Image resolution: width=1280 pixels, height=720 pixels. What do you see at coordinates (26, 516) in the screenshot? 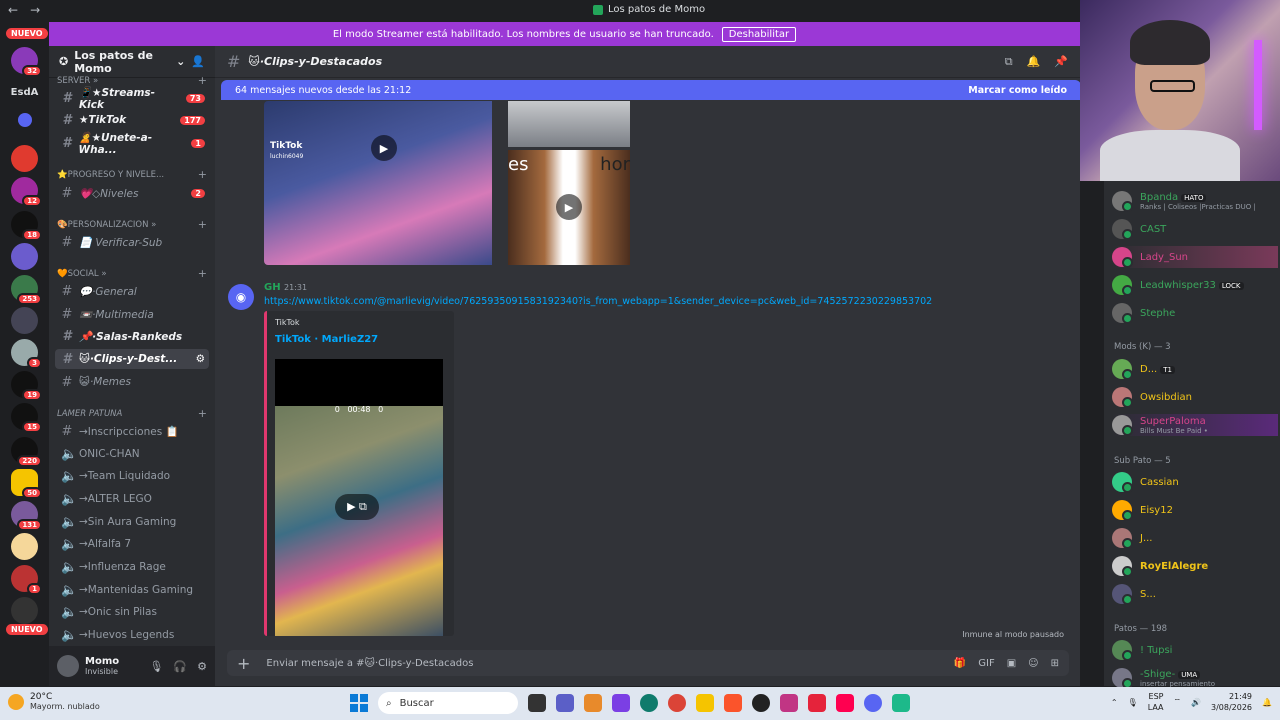
I see `server-icon-13: 131` at bounding box center [26, 516].